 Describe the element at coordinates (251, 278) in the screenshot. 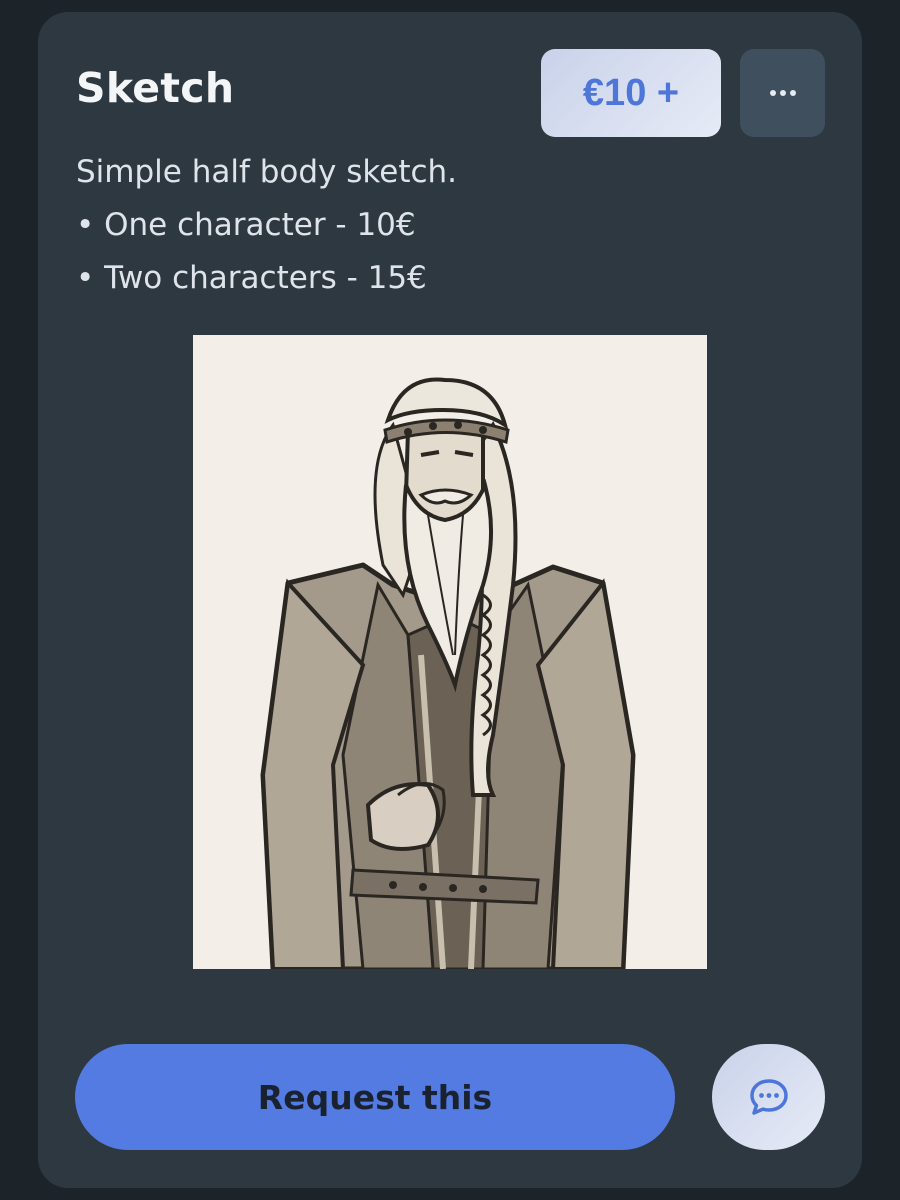

I see `description-option: • Two characters - 15€` at that location.